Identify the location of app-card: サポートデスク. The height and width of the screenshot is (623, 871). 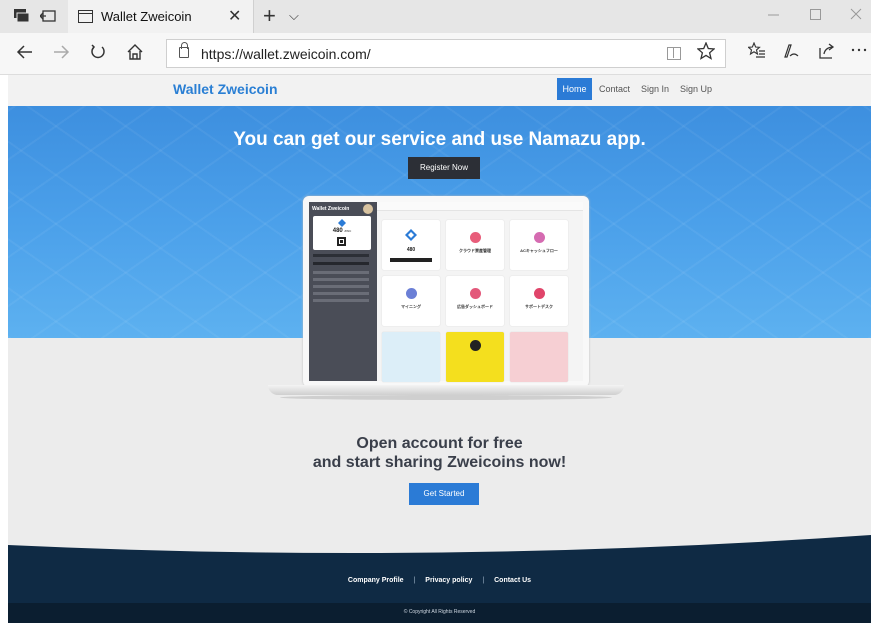
(539, 301).